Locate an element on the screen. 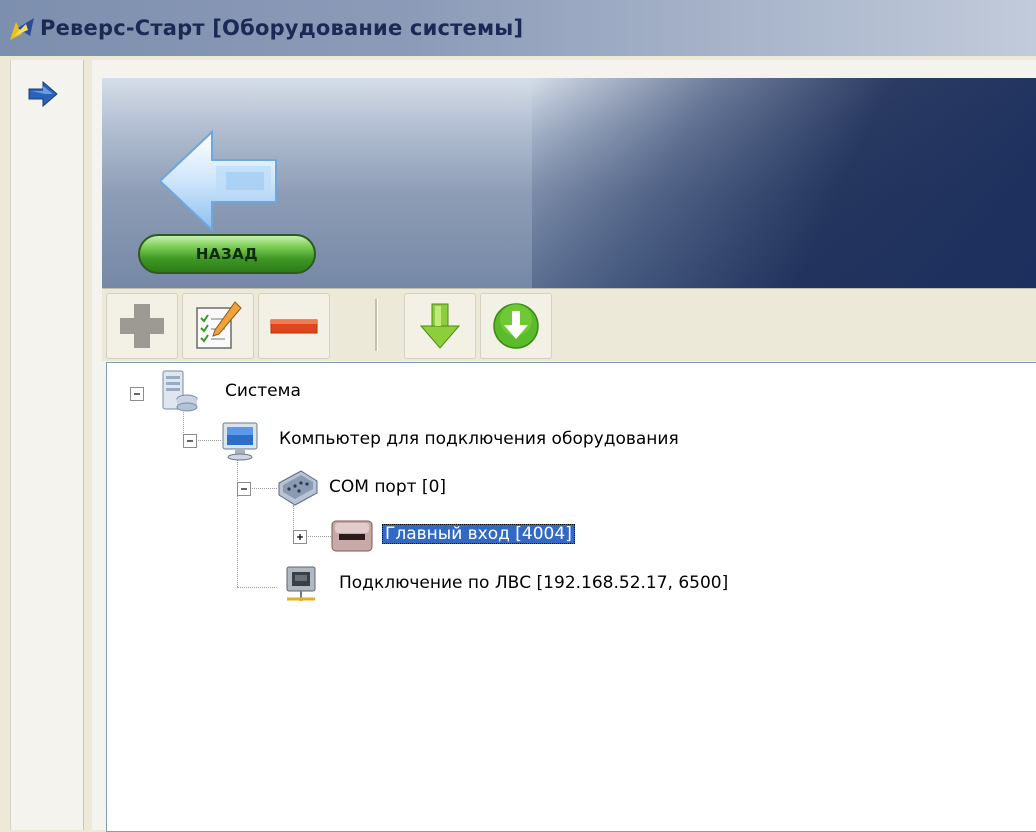 The width and height of the screenshot is (1036, 832). add-button is located at coordinates (142, 326).